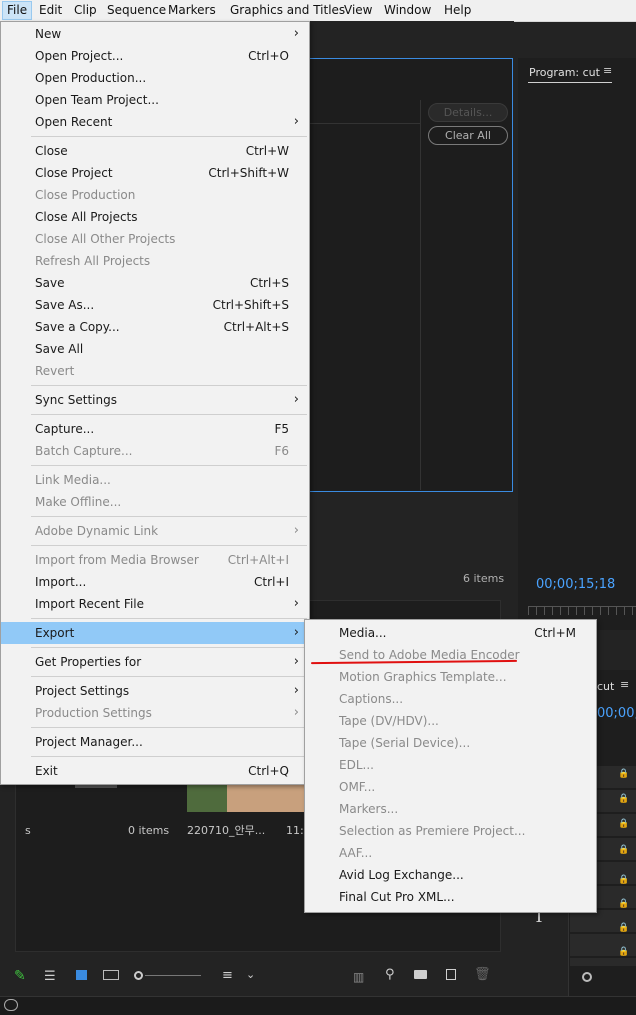  What do you see at coordinates (136, 10) in the screenshot?
I see `menu-sequence: Sequence` at bounding box center [136, 10].